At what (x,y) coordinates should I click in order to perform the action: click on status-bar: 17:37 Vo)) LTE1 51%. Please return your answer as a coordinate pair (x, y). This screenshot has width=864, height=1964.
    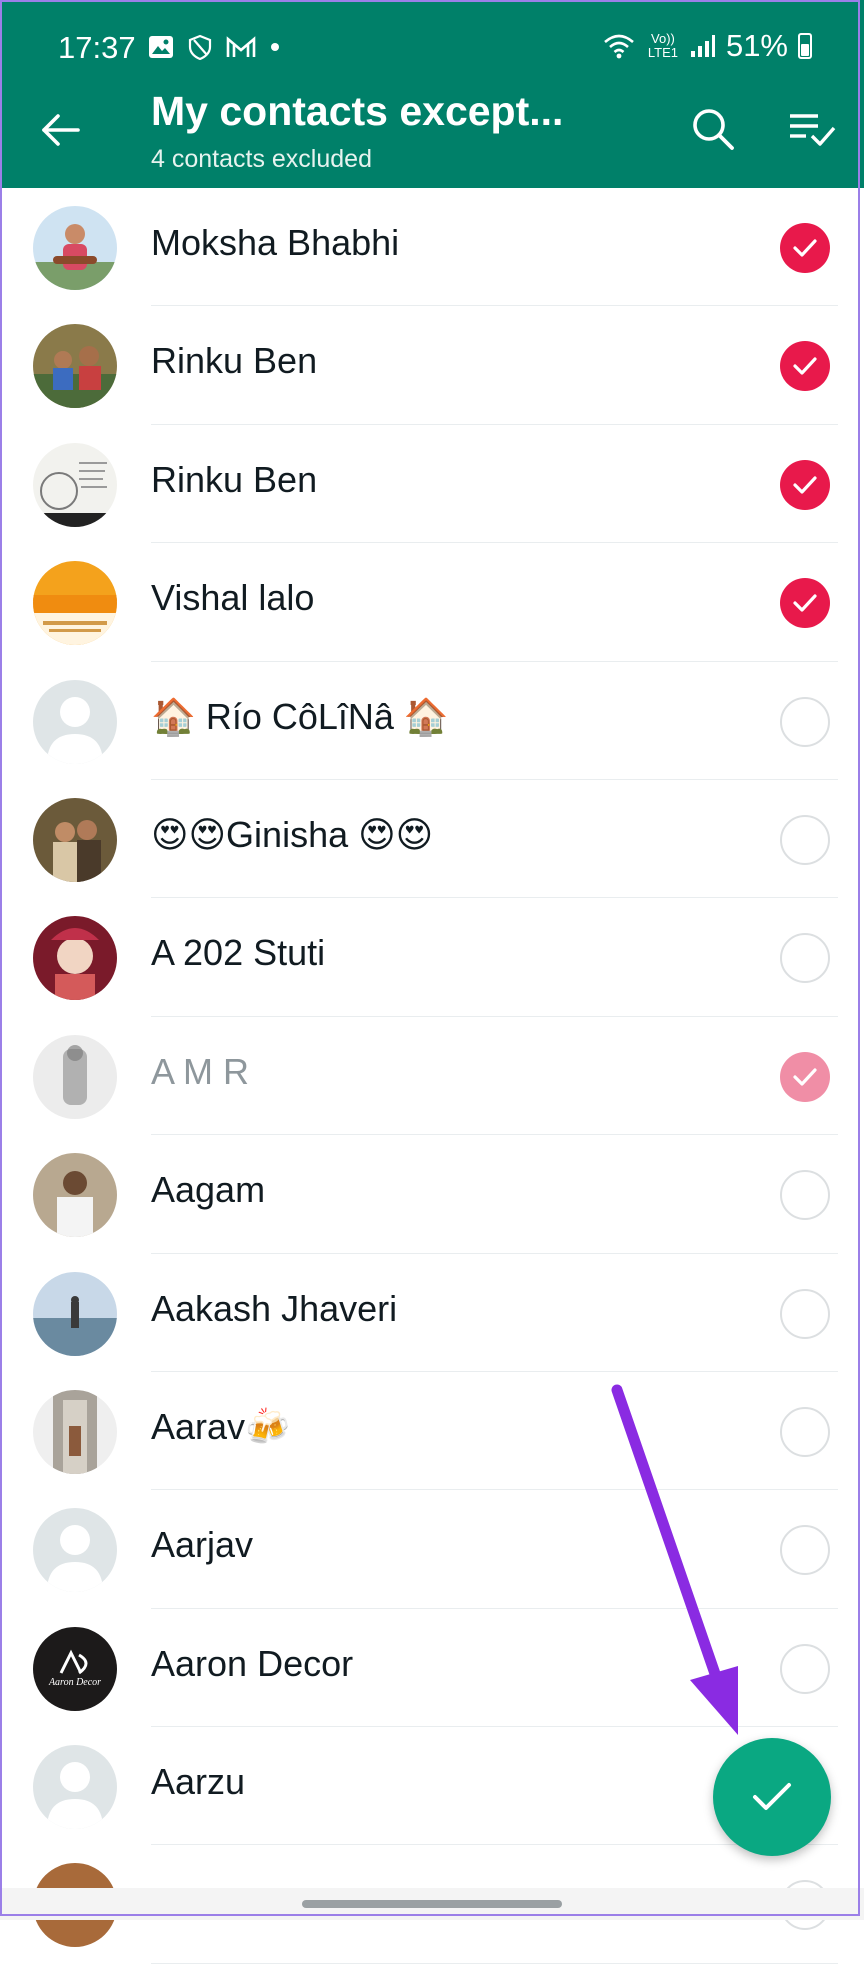
    Looking at the image, I should click on (432, 48).